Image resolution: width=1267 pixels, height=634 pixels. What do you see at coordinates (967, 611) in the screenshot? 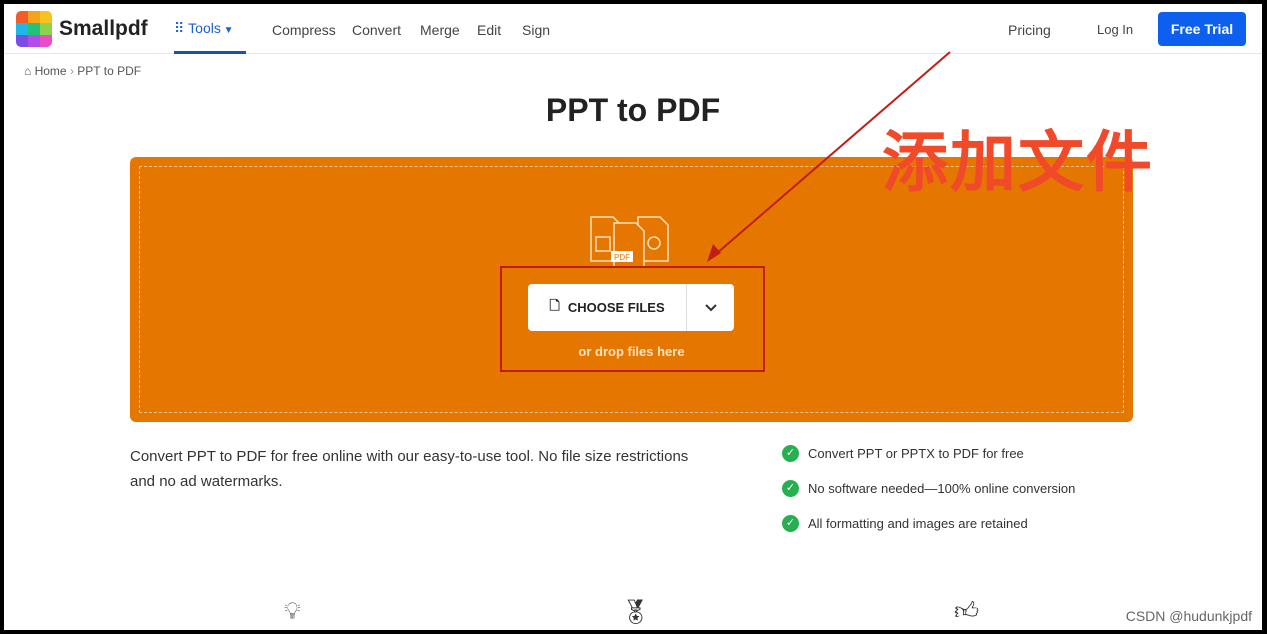
I see `thumbs-up-icon: 👍︎` at bounding box center [967, 611].